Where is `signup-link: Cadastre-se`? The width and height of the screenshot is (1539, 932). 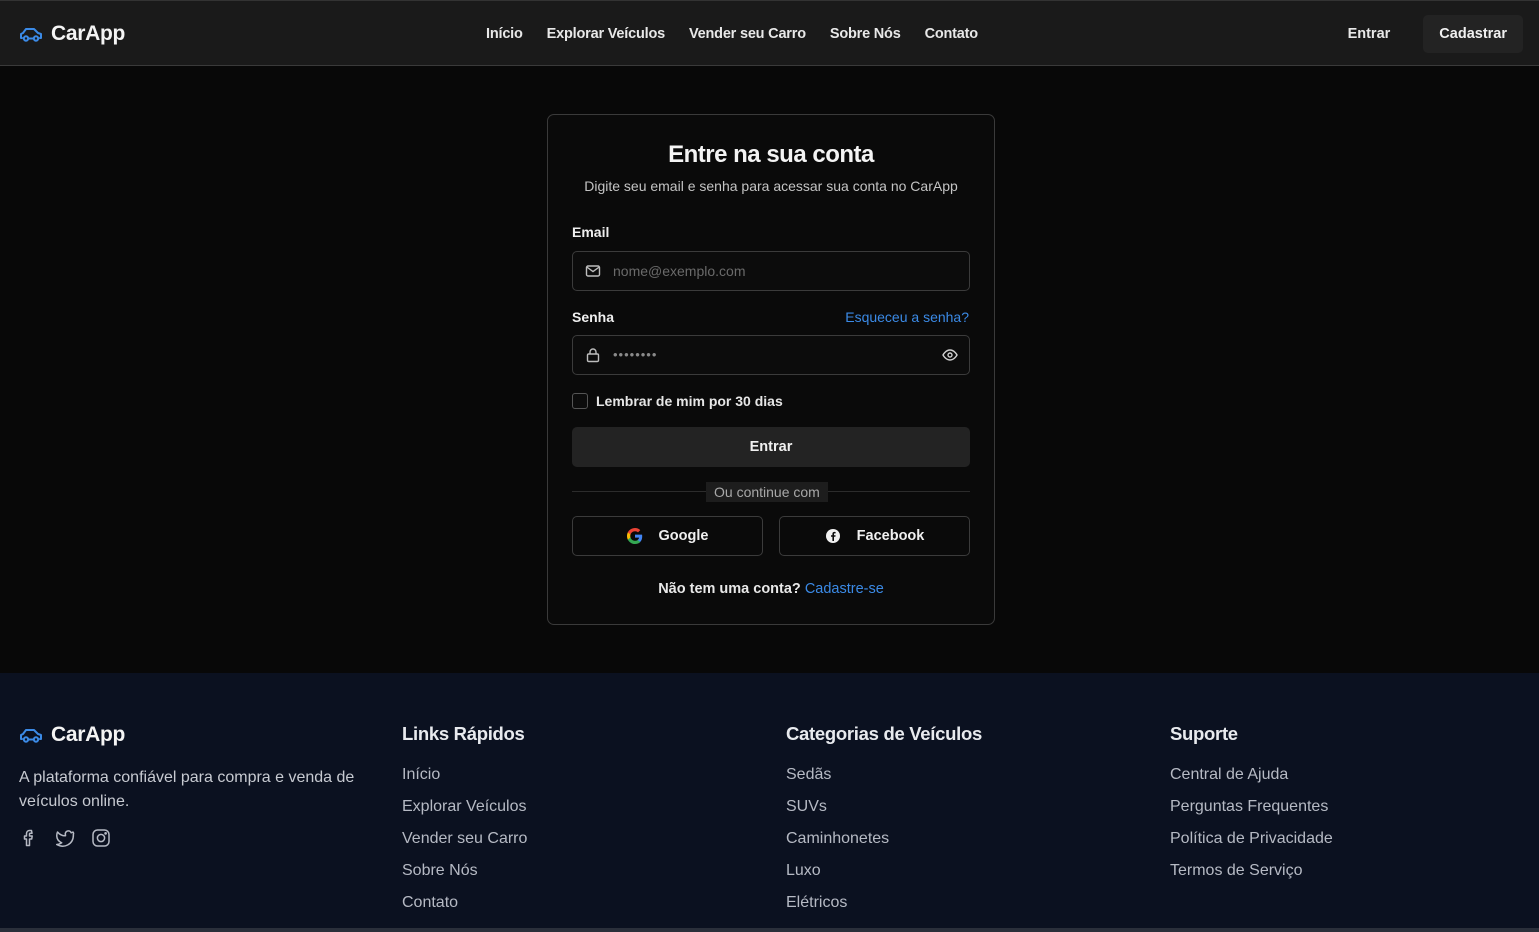
signup-link: Cadastre-se is located at coordinates (844, 589).